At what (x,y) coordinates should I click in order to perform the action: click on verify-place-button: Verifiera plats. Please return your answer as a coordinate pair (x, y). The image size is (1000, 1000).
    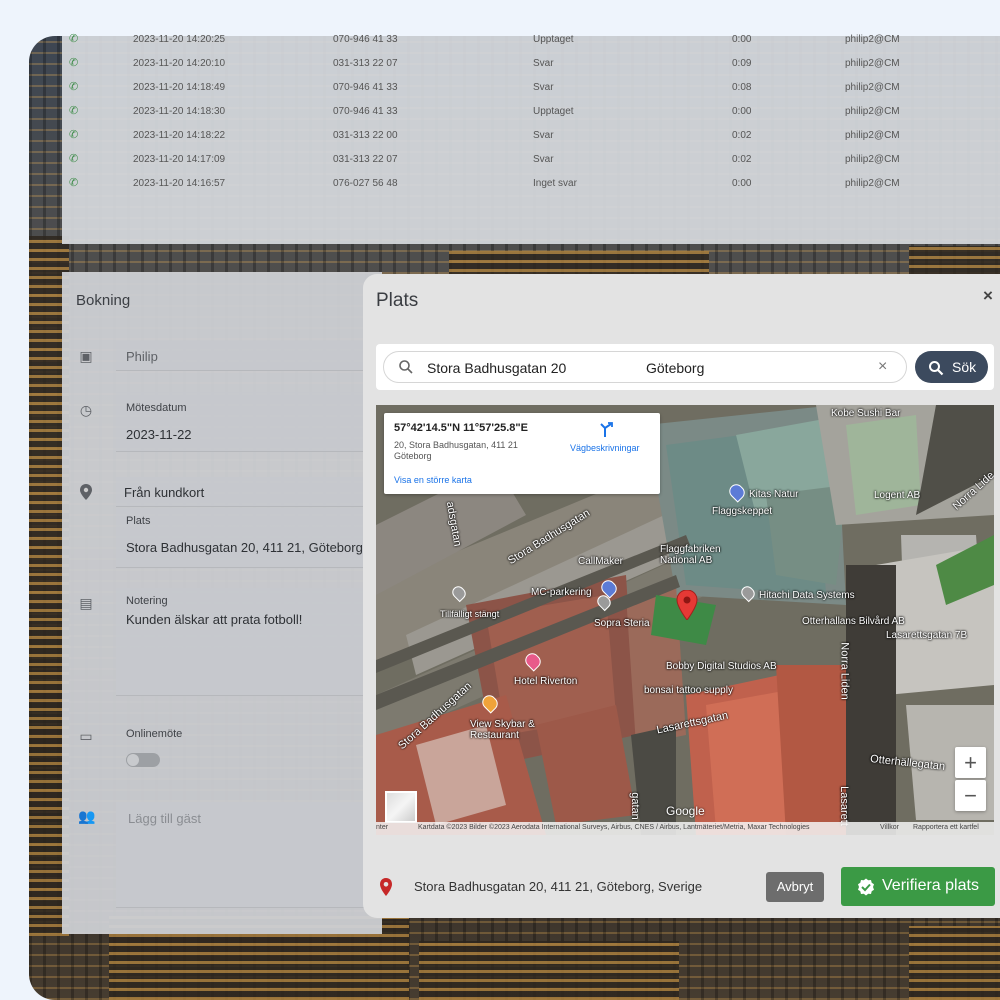
    Looking at the image, I should click on (918, 886).